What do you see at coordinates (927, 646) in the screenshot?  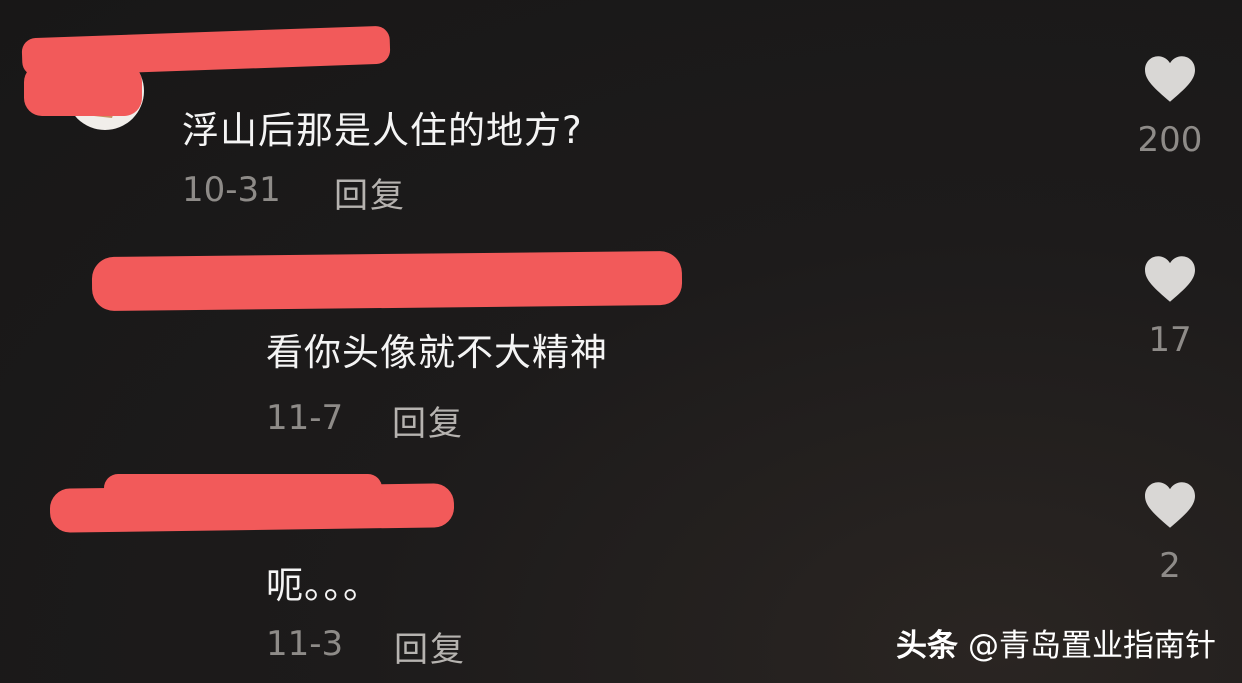 I see `watermark-brand: 头条` at bounding box center [927, 646].